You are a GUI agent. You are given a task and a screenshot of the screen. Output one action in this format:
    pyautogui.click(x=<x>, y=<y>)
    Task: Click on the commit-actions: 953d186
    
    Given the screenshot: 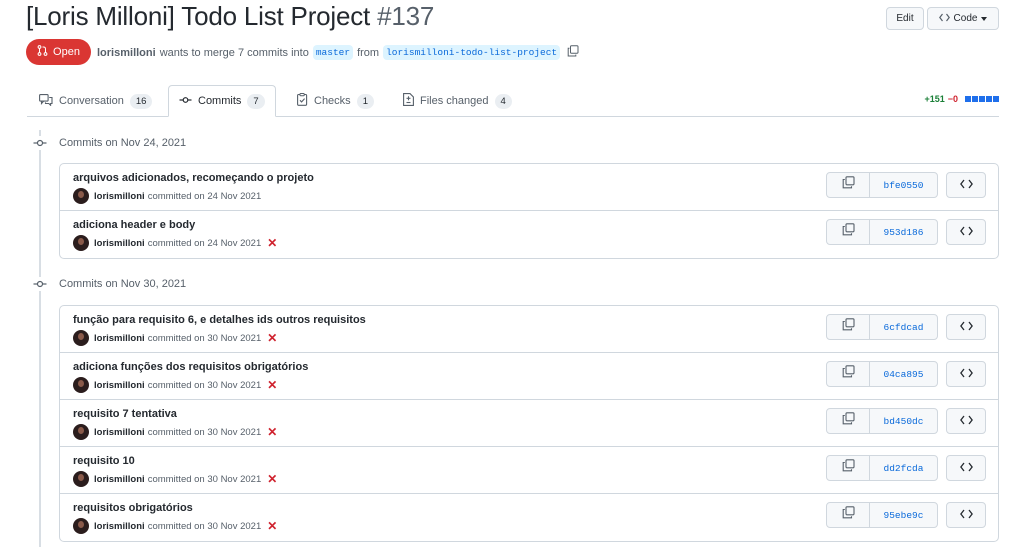 What is the action you would take?
    pyautogui.click(x=906, y=232)
    